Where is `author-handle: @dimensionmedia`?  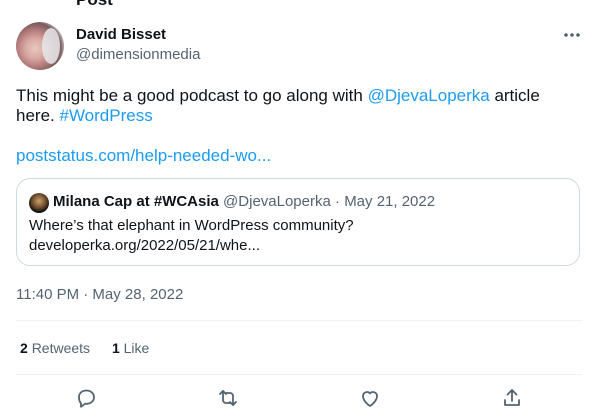 author-handle: @dimensionmedia is located at coordinates (138, 54).